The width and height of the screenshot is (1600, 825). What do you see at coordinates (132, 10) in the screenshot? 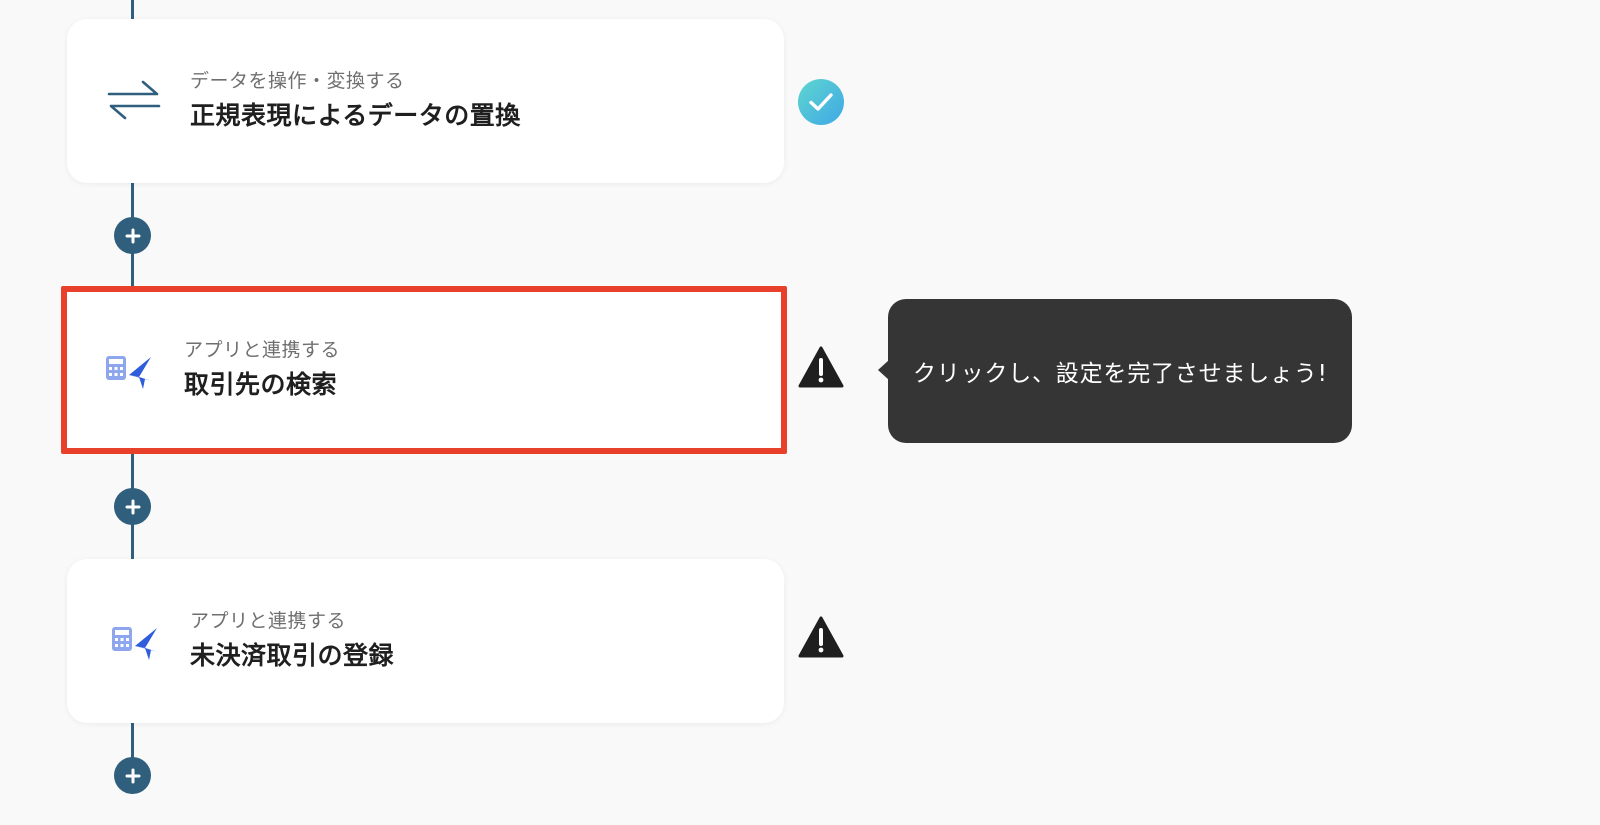
I see `flow-connector-line` at bounding box center [132, 10].